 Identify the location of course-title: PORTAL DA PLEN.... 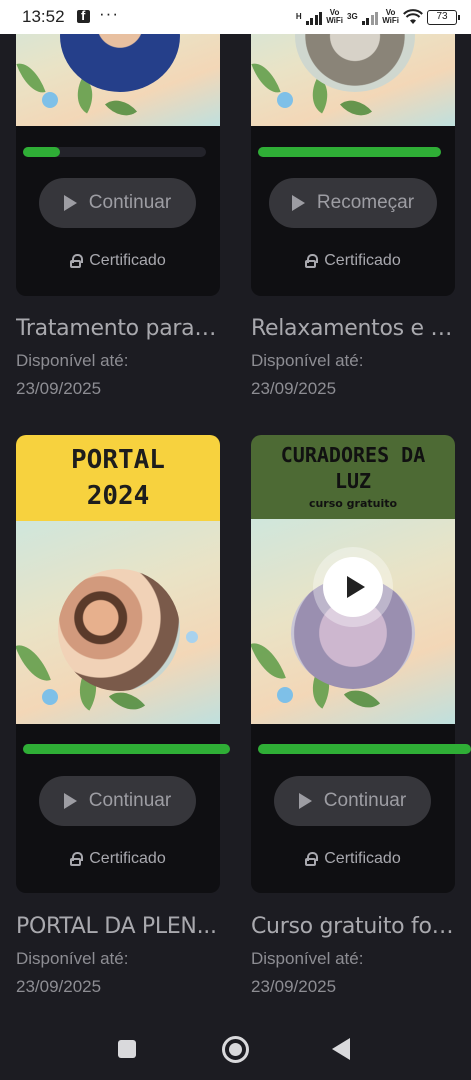
(118, 926).